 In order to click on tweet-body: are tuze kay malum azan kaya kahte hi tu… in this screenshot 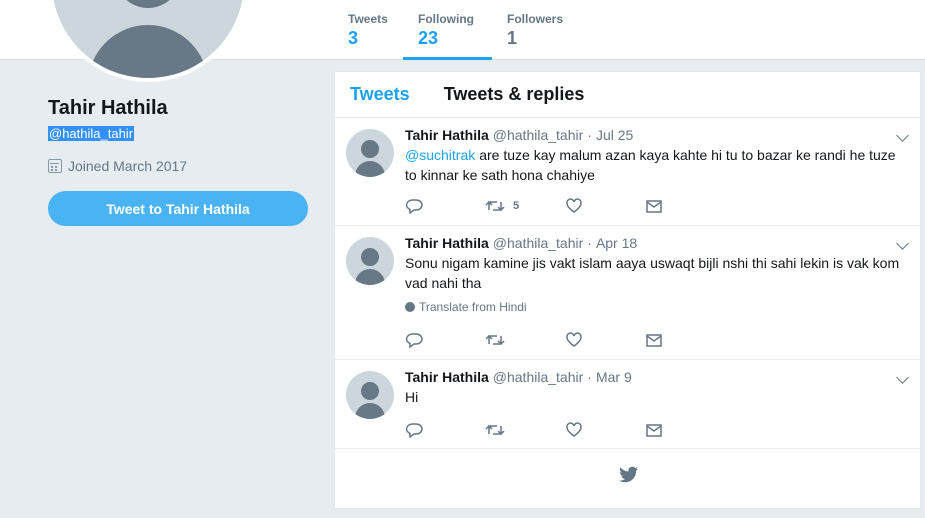, I will do `click(650, 165)`.